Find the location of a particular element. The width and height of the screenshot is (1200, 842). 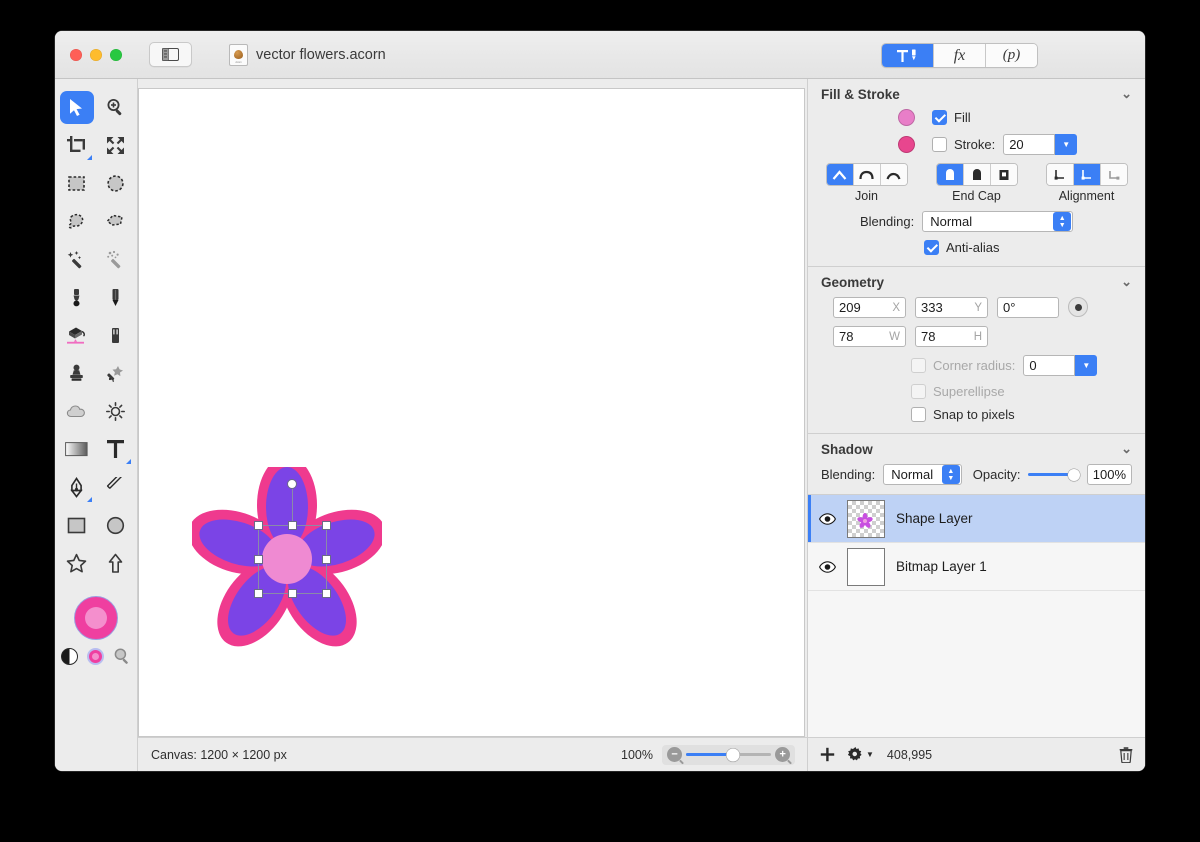

magnifier-plus-icon: + is located at coordinates (782, 754).